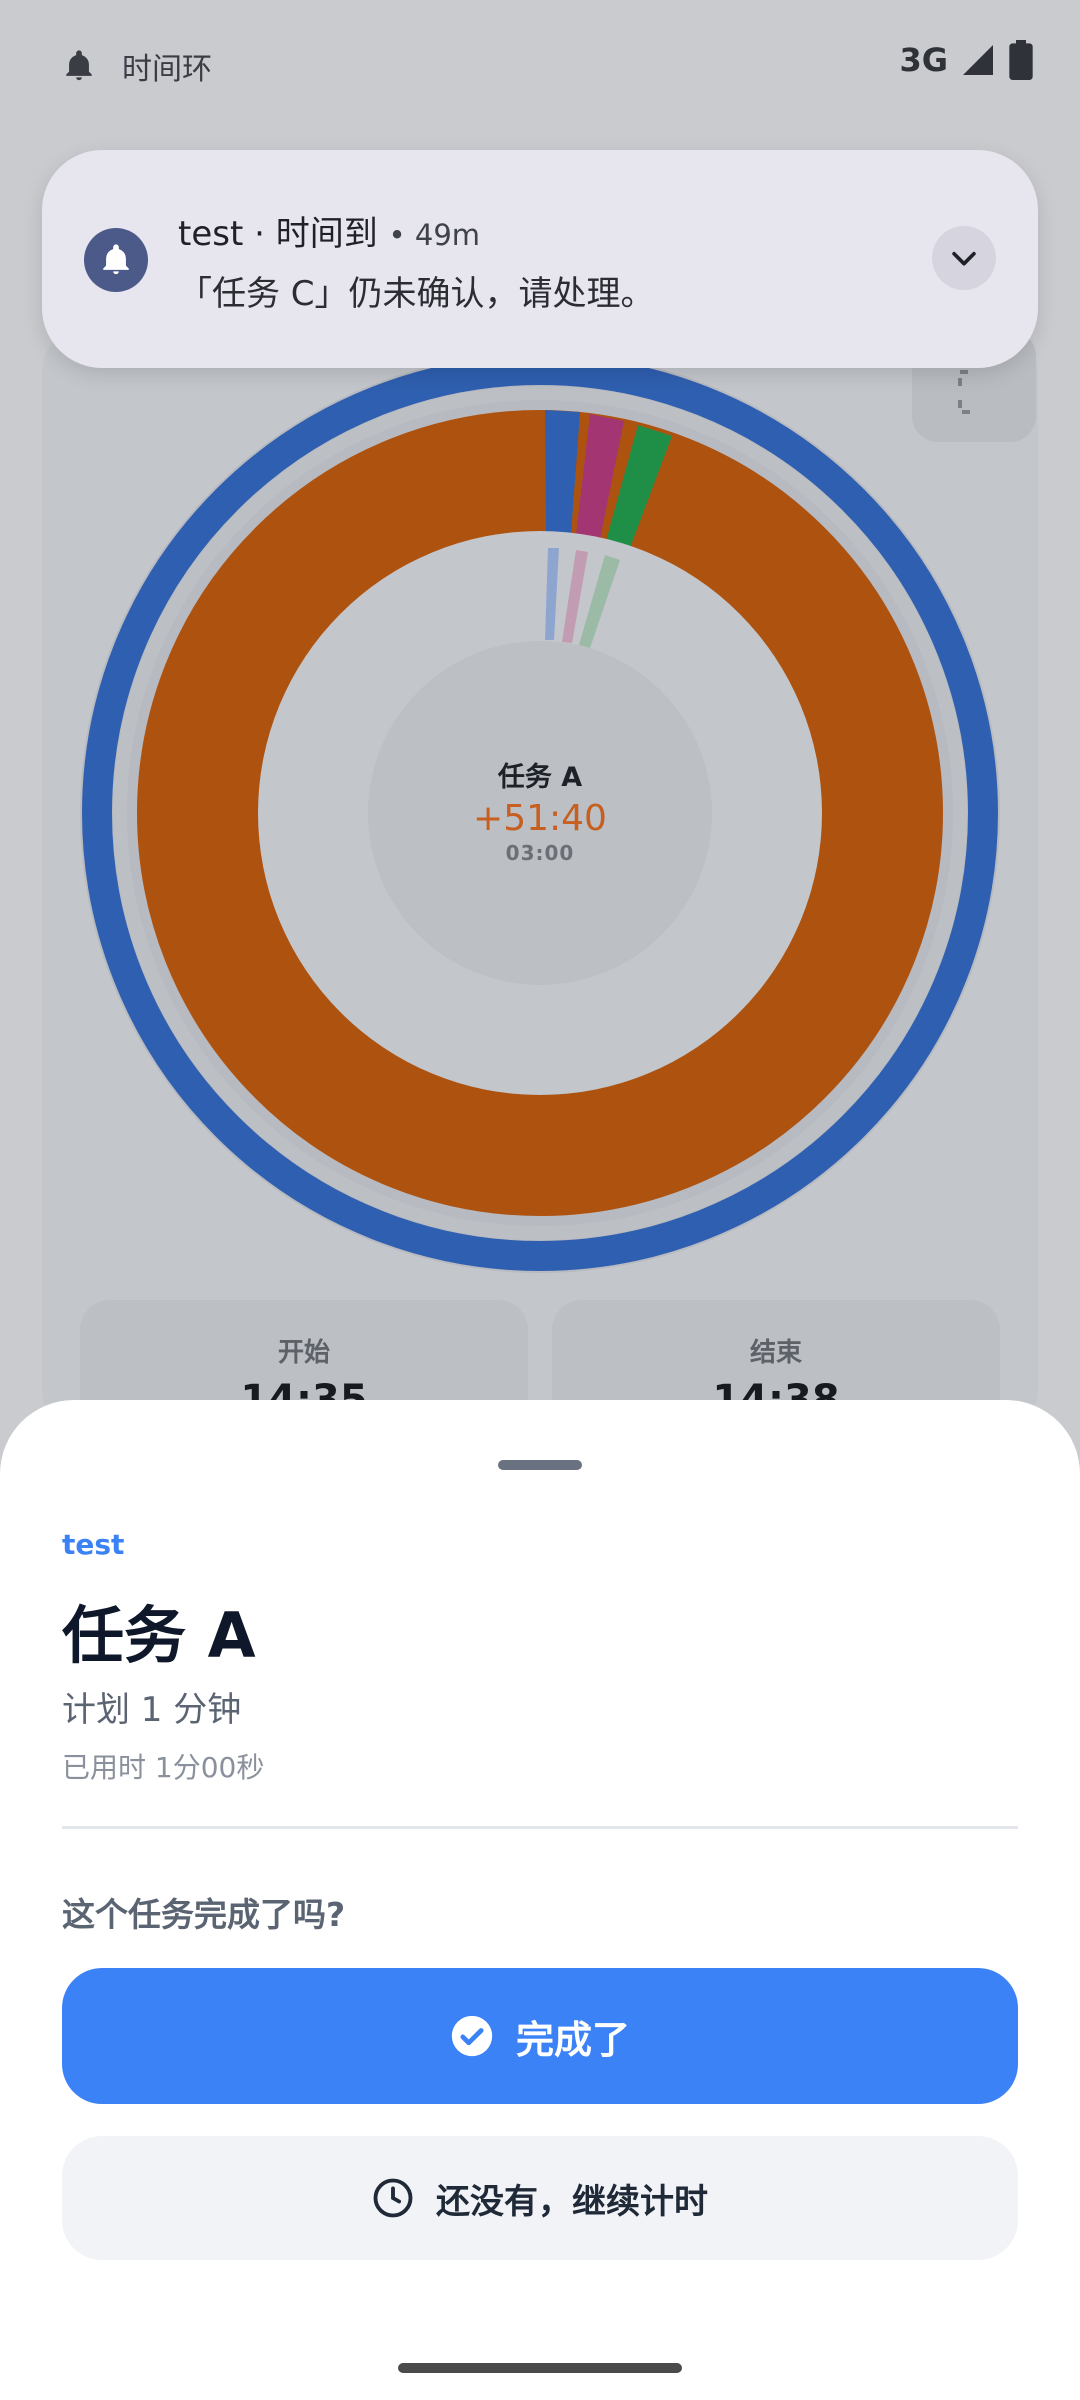  I want to click on notification-header: test · 时间到 • 49m, so click(329, 234).